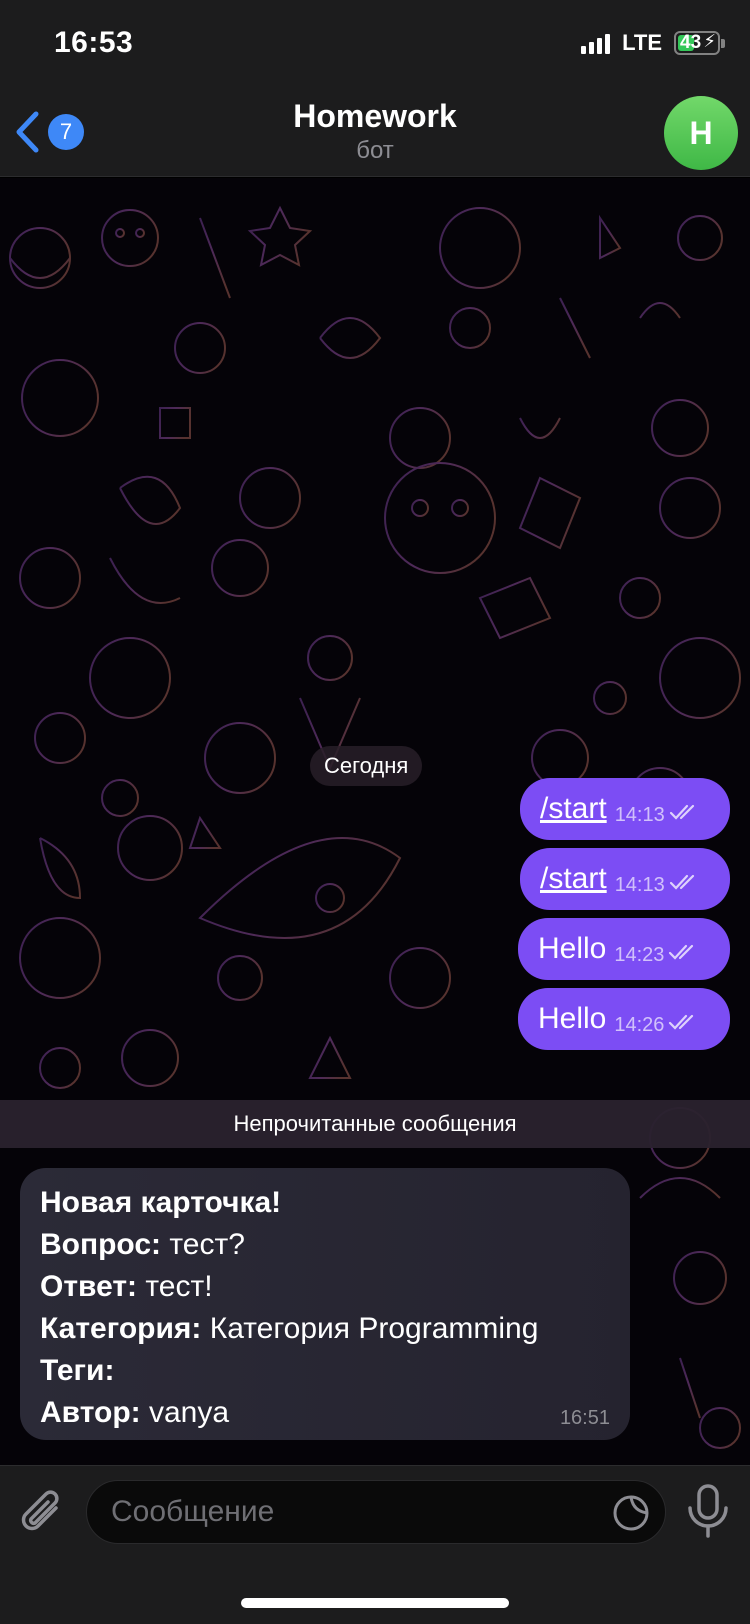 This screenshot has width=750, height=1624. I want to click on message-meta: 14:23, so click(656, 955).